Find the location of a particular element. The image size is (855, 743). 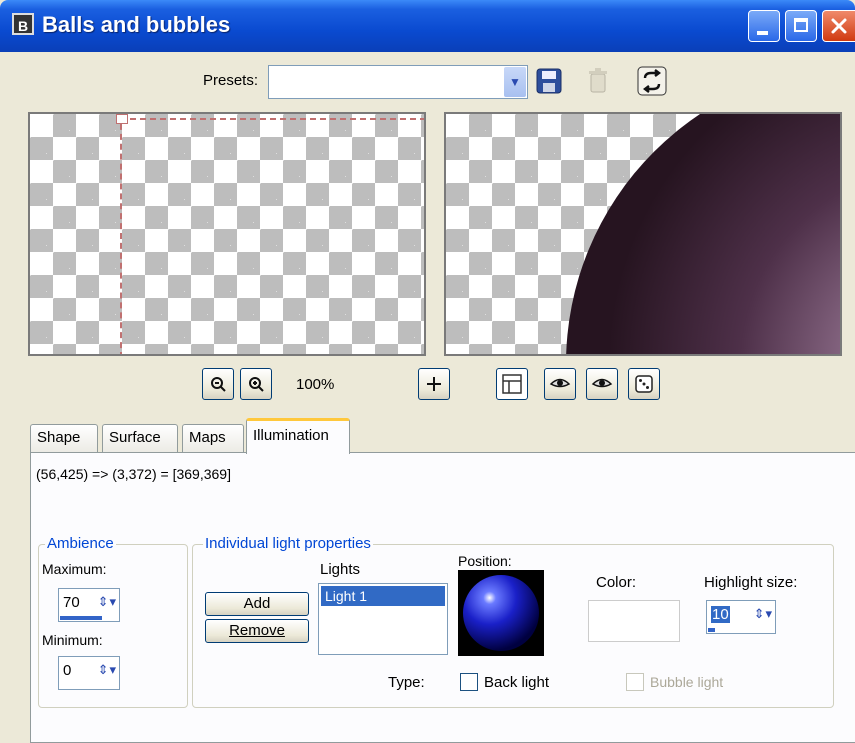

minimum-value: 0 is located at coordinates (67, 670).